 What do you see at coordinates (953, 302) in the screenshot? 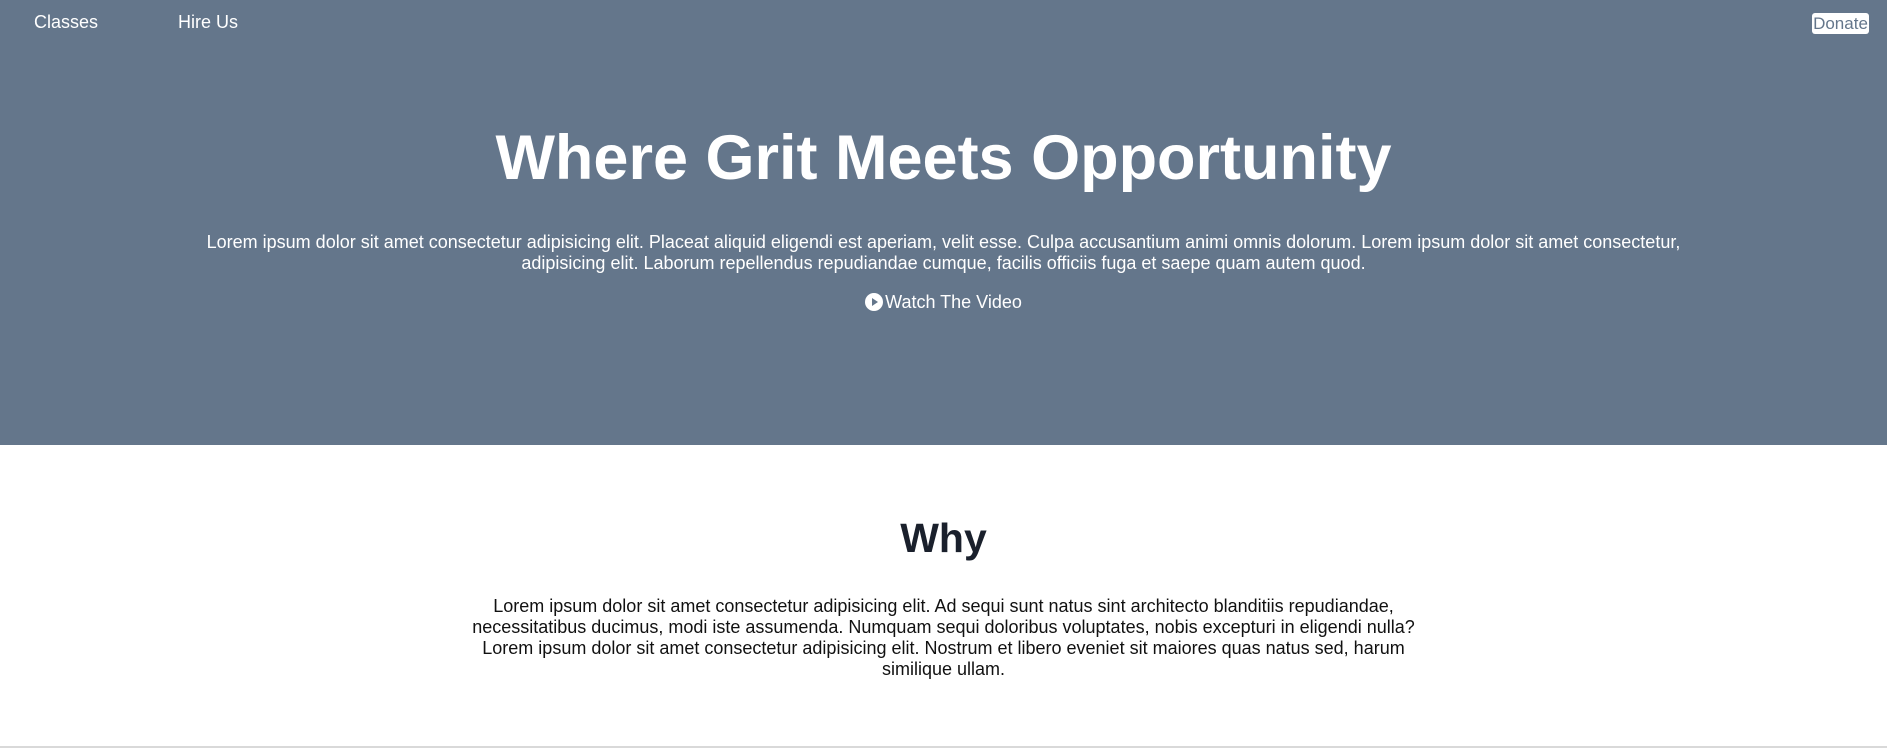
I see `watch-video-label: Watch The Video` at bounding box center [953, 302].